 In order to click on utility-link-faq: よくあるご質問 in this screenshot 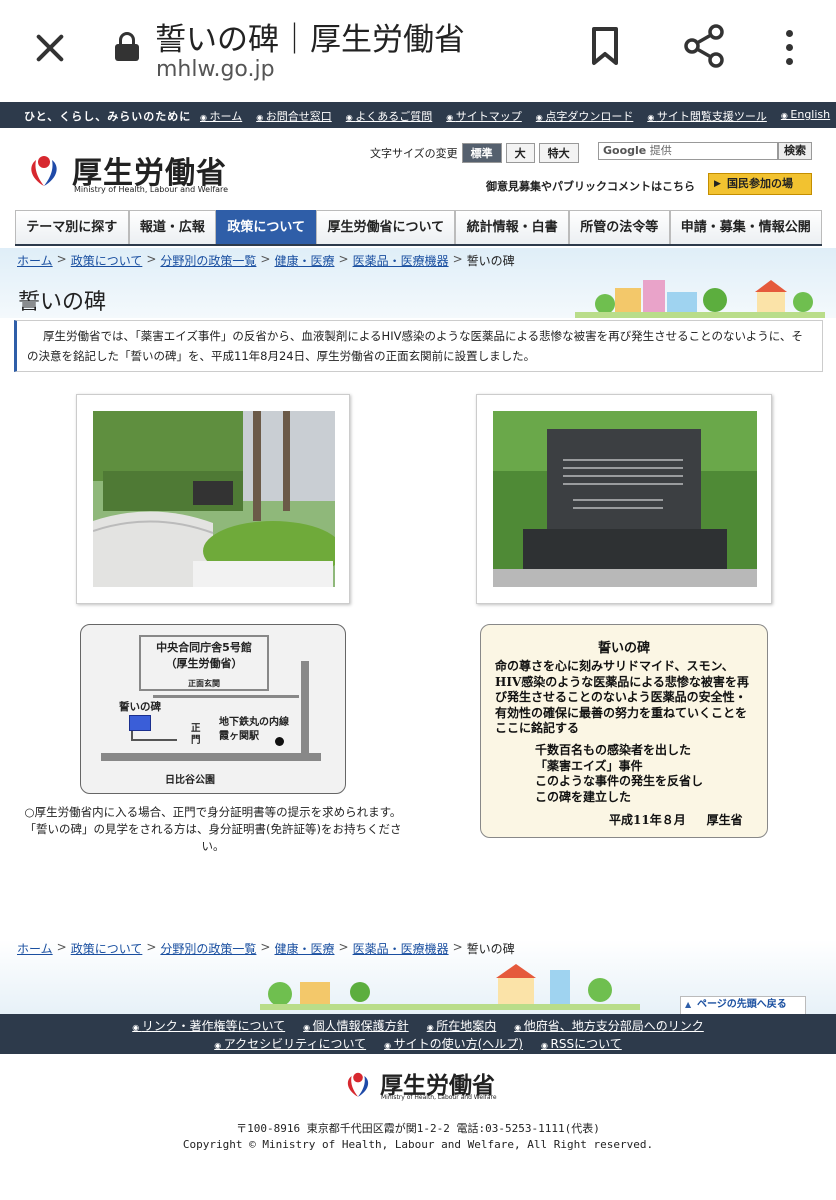, I will do `click(389, 116)`.